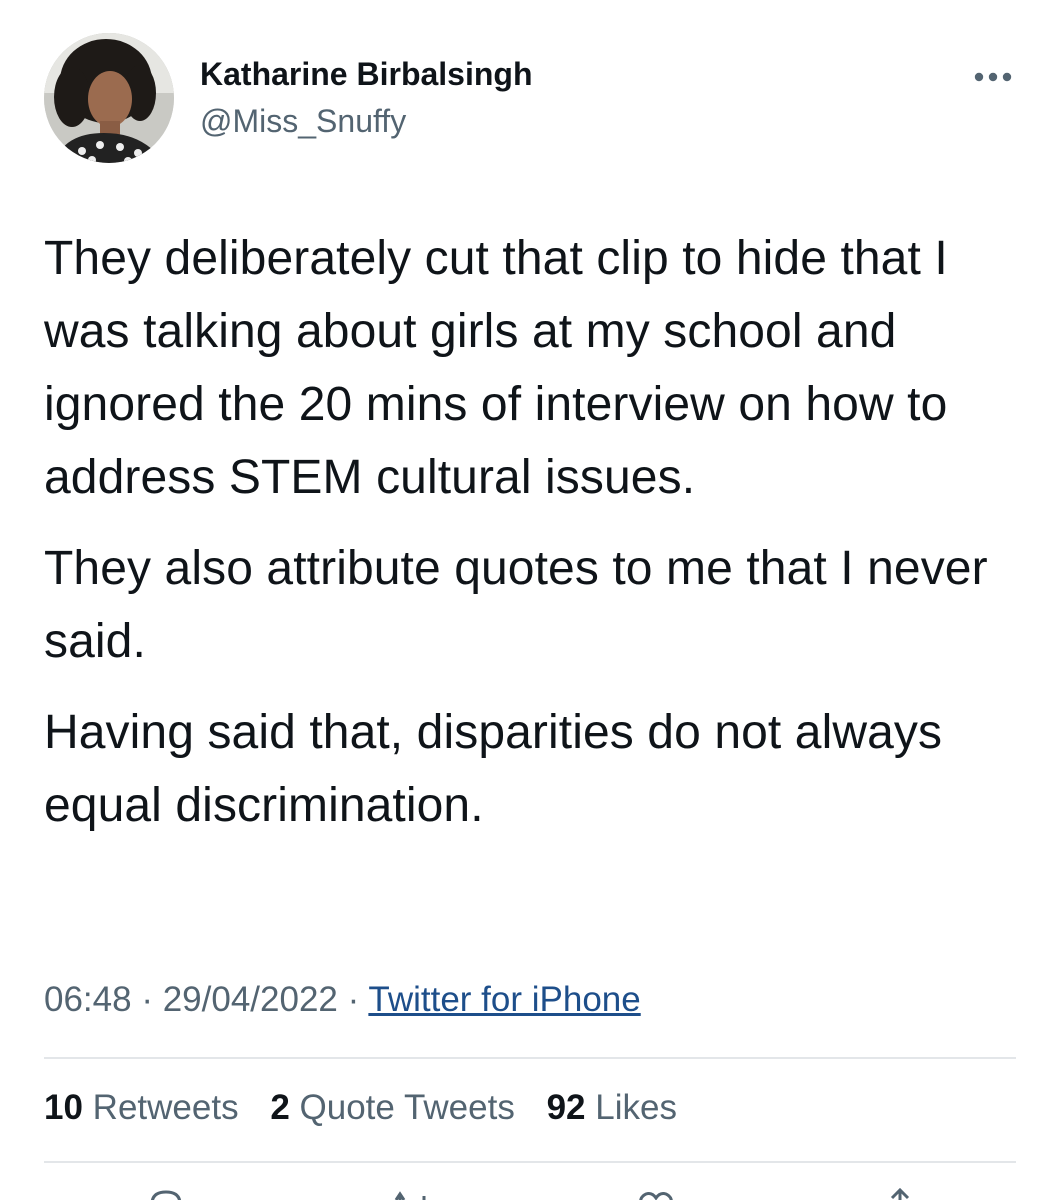  Describe the element at coordinates (636, 1107) in the screenshot. I see `likes-label: Likes` at that location.